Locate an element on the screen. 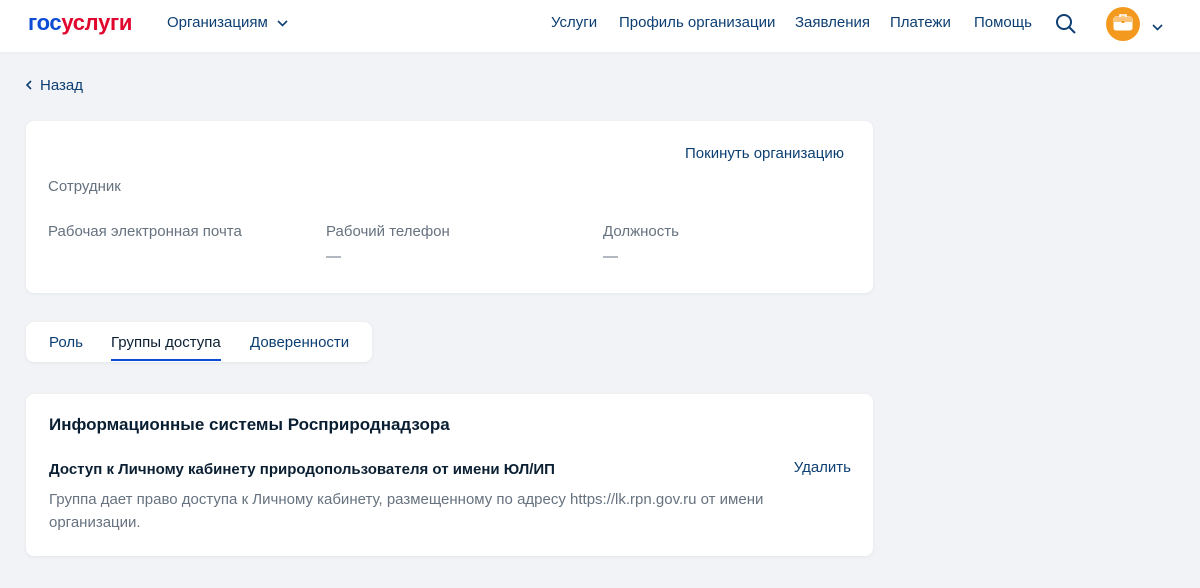  work-phone-value: — is located at coordinates (333, 256).